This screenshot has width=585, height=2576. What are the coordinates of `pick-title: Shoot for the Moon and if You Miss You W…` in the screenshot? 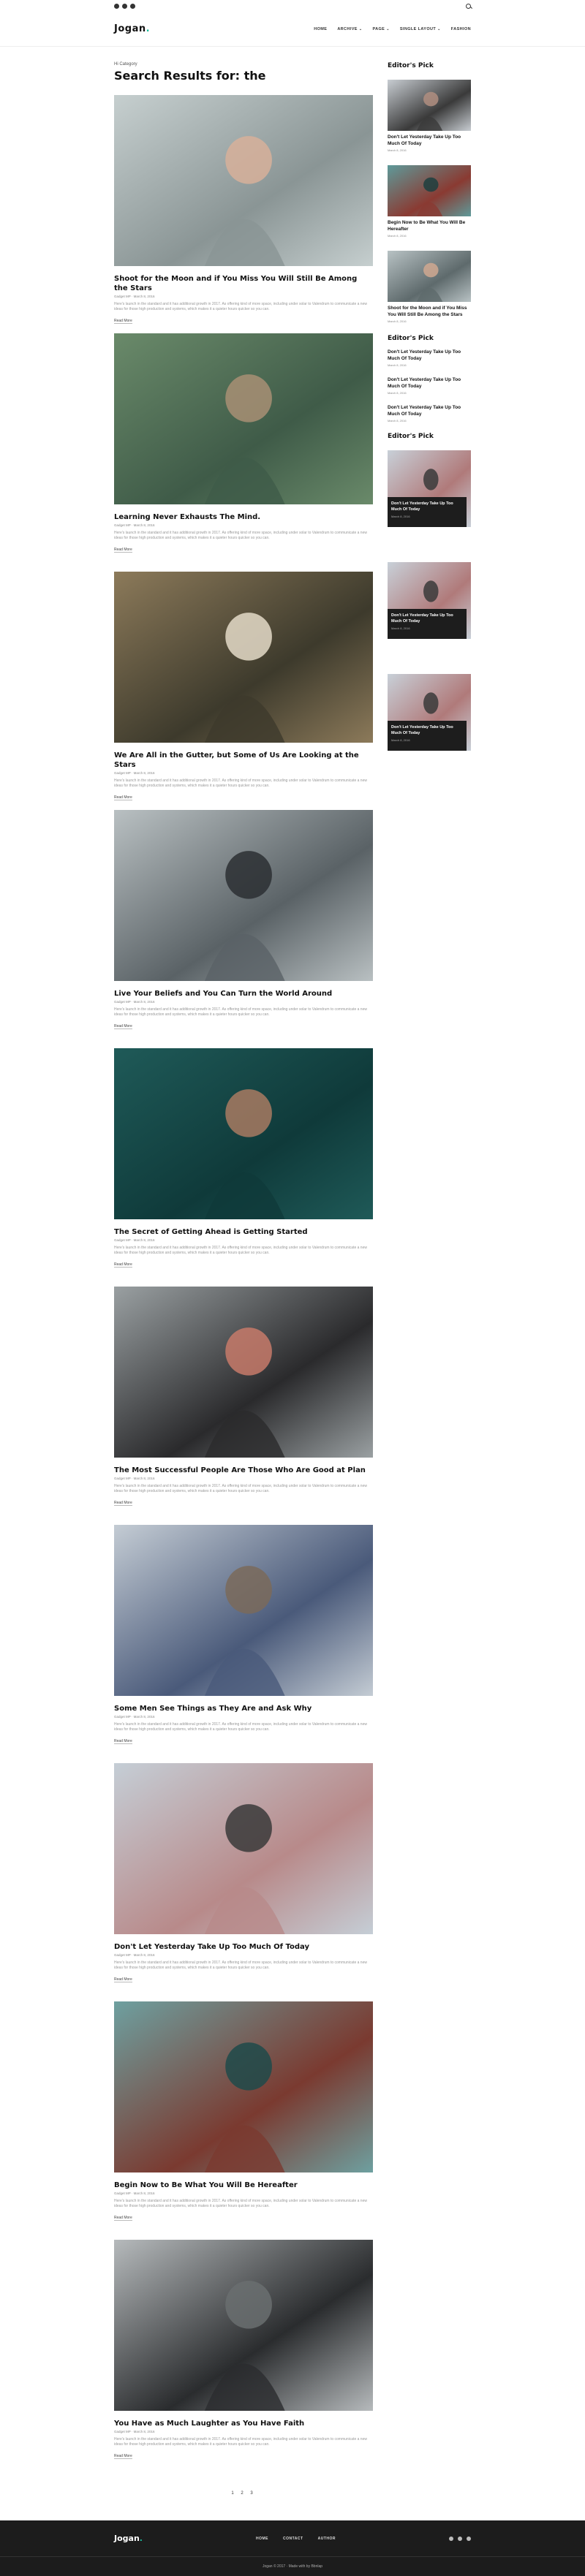 It's located at (429, 312).